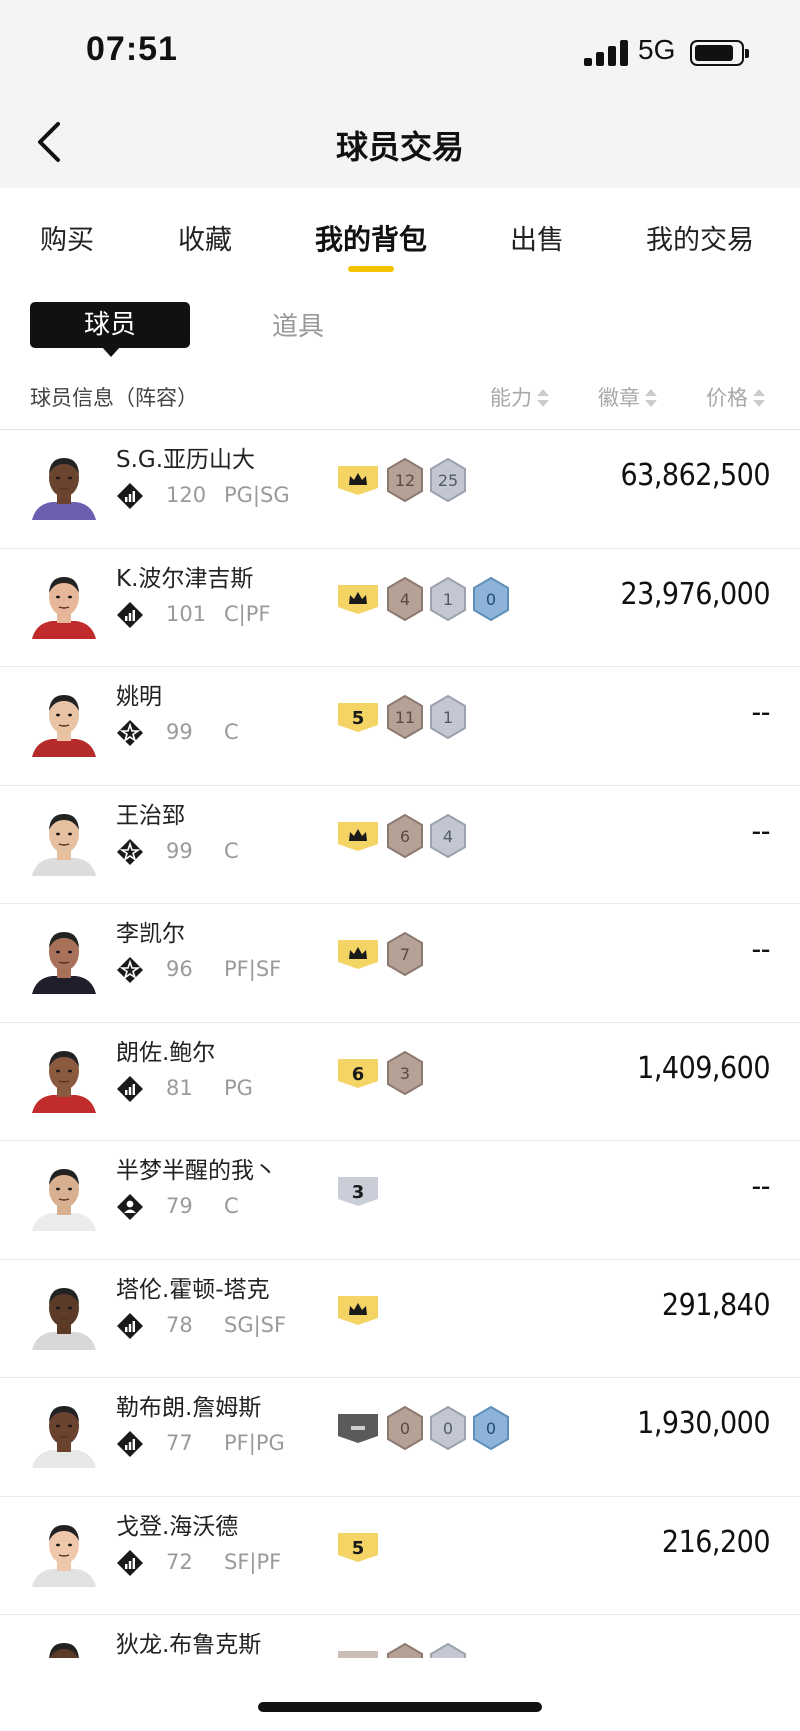 The height and width of the screenshot is (1731, 800). I want to click on player-row: K.波尔津吉斯 101 C|PF 4 1 0 23,976,000, so click(400, 608).